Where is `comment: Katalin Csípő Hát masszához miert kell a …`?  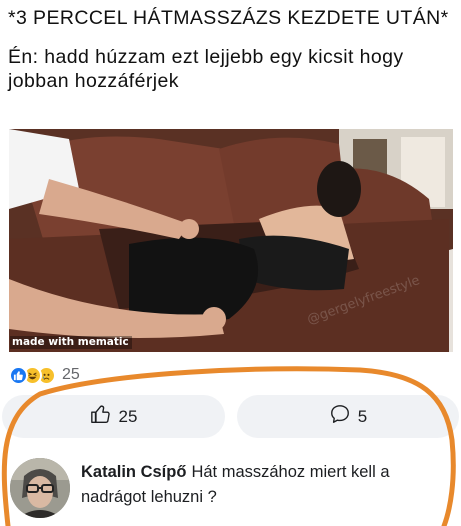
comment: Katalin Csípő Hát masszához miert kell a … is located at coordinates (230, 487).